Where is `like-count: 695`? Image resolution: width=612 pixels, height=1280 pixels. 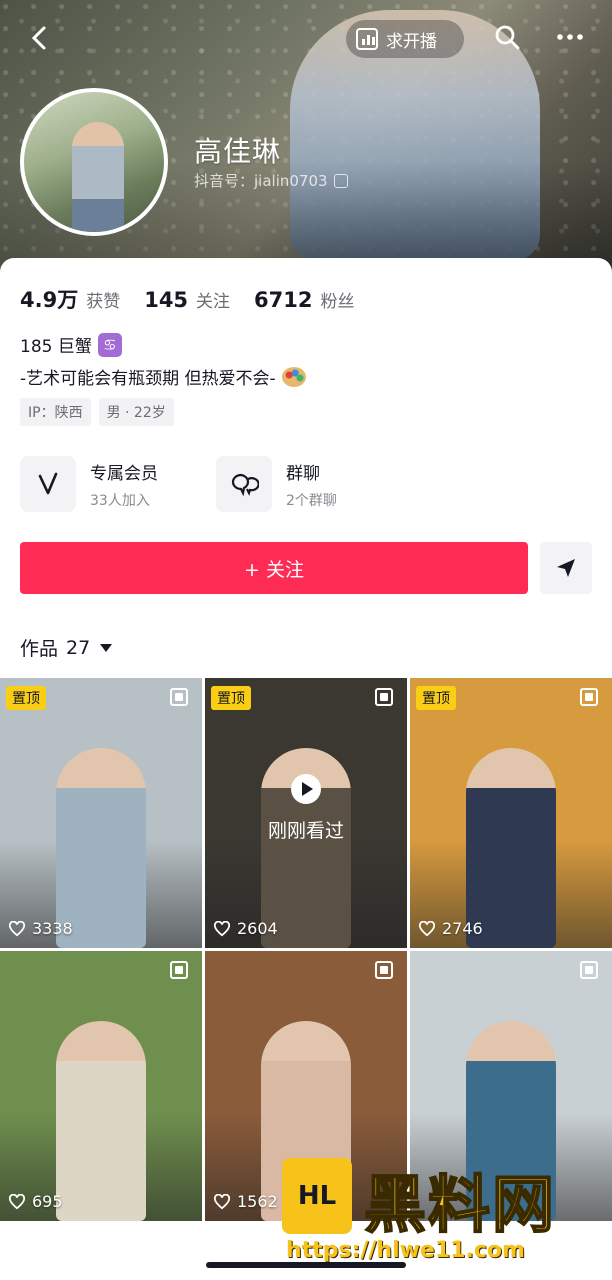 like-count: 695 is located at coordinates (35, 1201).